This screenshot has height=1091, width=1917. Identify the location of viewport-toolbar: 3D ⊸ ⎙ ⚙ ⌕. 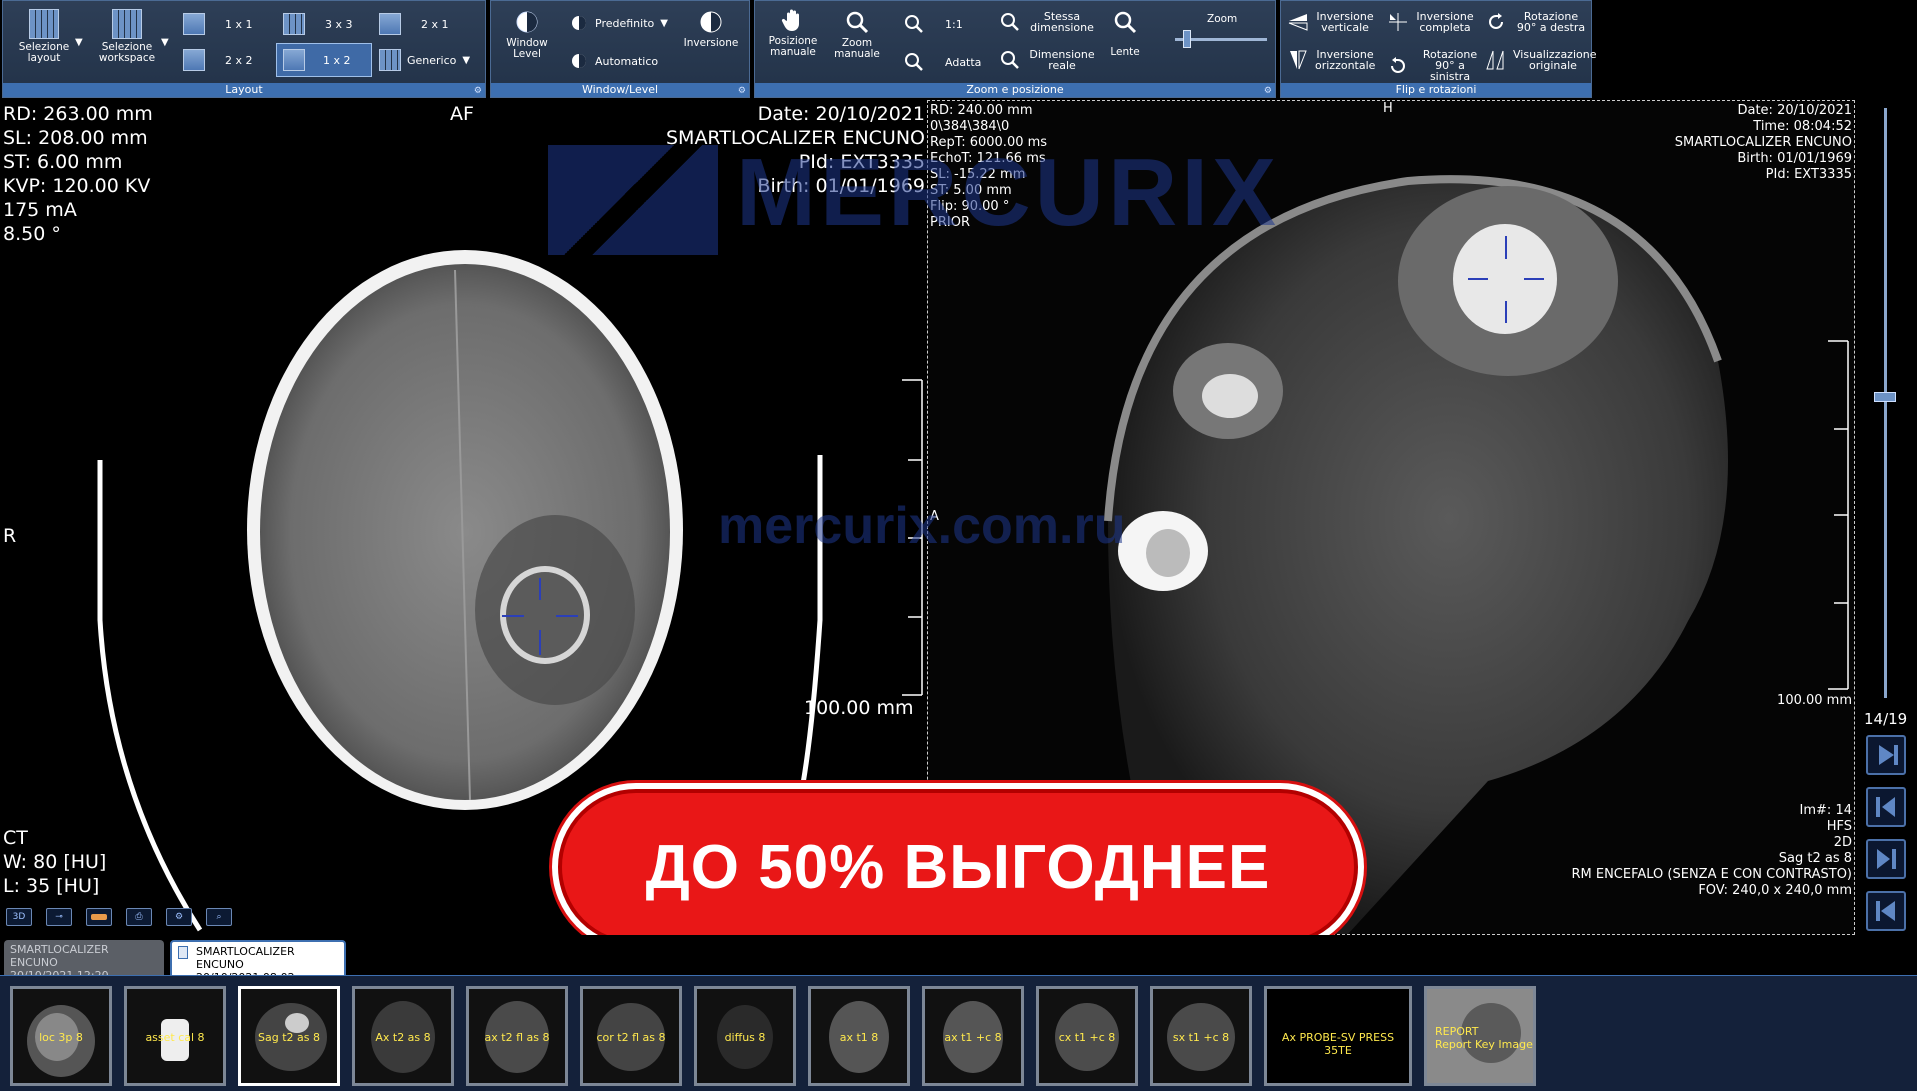
(119, 917).